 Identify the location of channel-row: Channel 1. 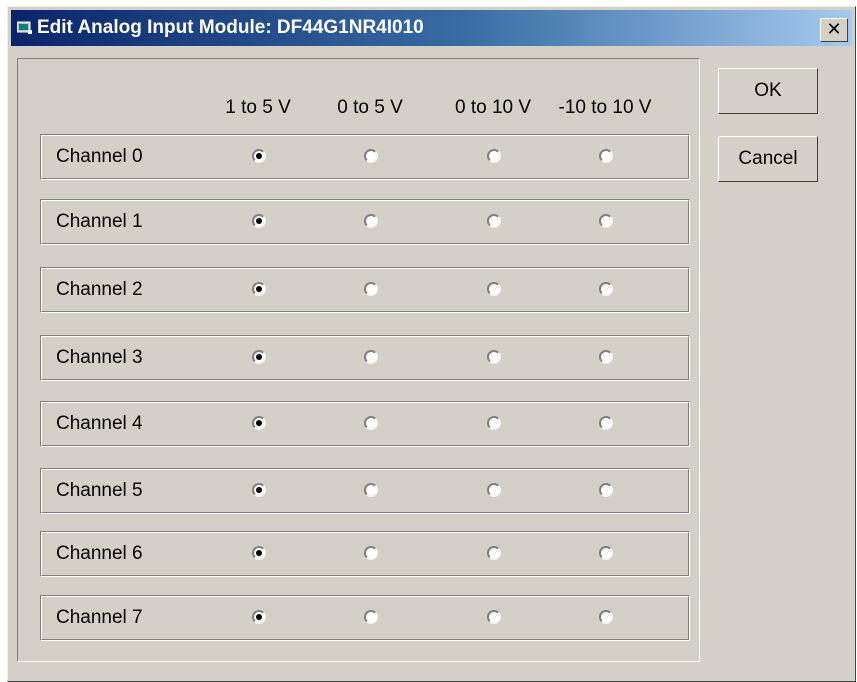
(365, 222).